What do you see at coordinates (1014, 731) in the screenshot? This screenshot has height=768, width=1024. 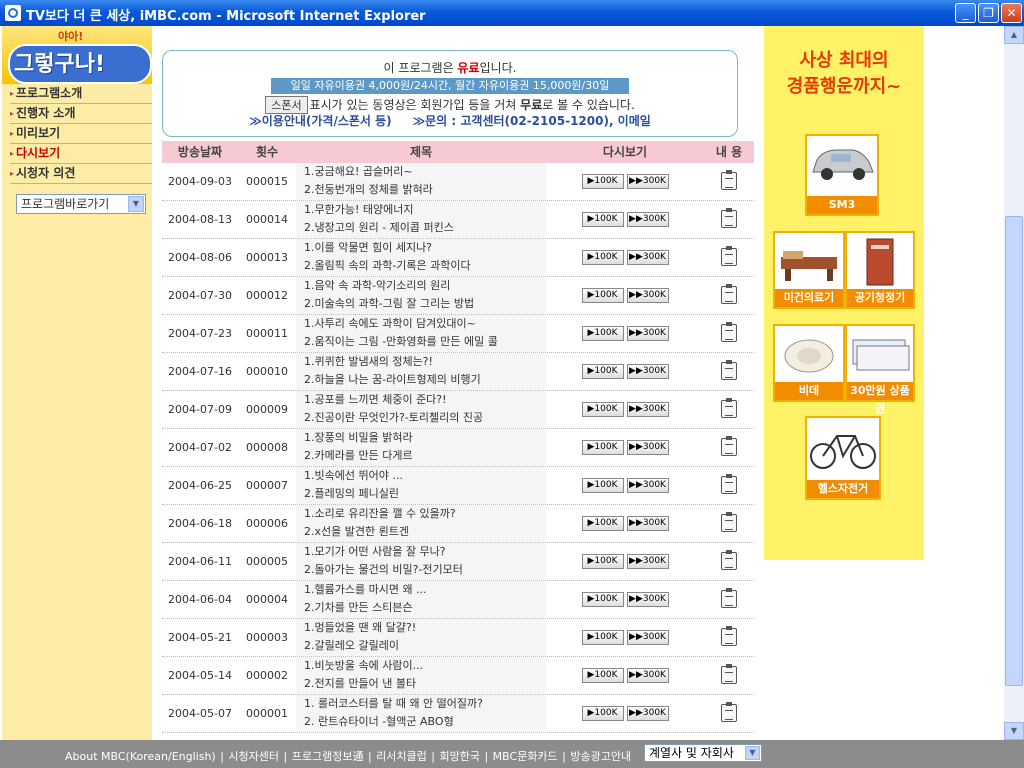 I see `scroll-down-icon: ▼` at bounding box center [1014, 731].